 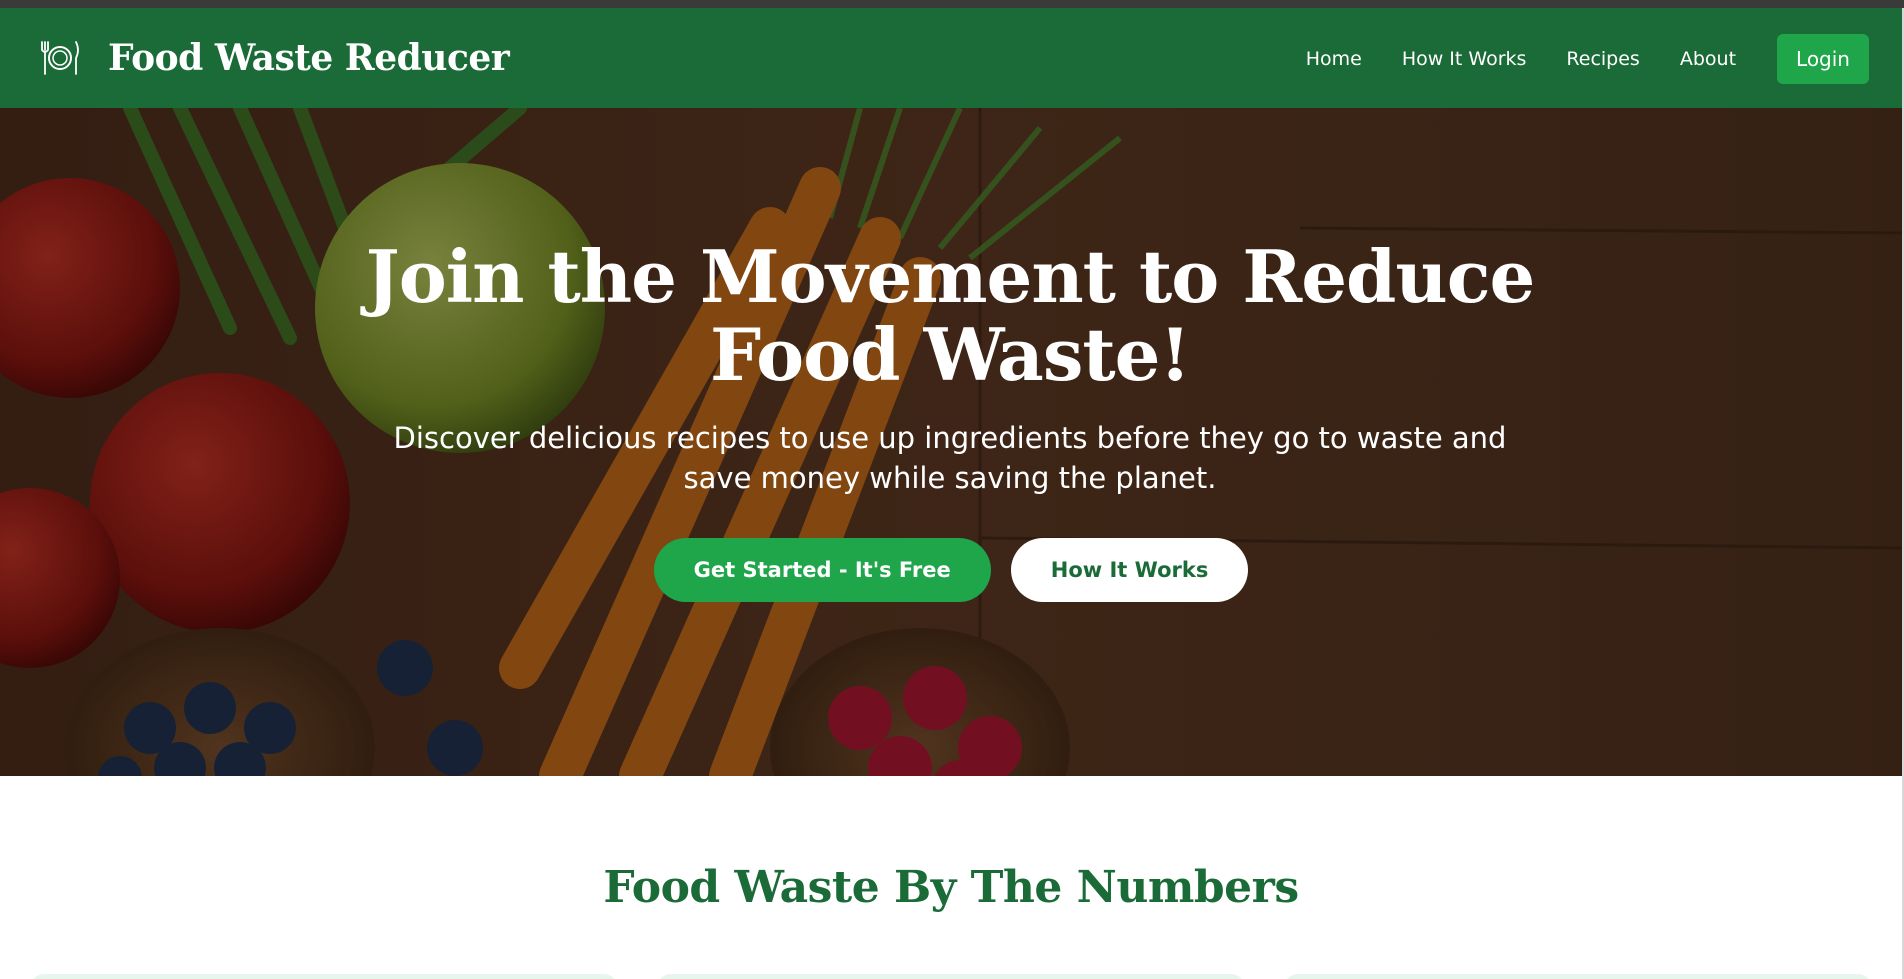 What do you see at coordinates (1823, 59) in the screenshot?
I see `login-button: Login` at bounding box center [1823, 59].